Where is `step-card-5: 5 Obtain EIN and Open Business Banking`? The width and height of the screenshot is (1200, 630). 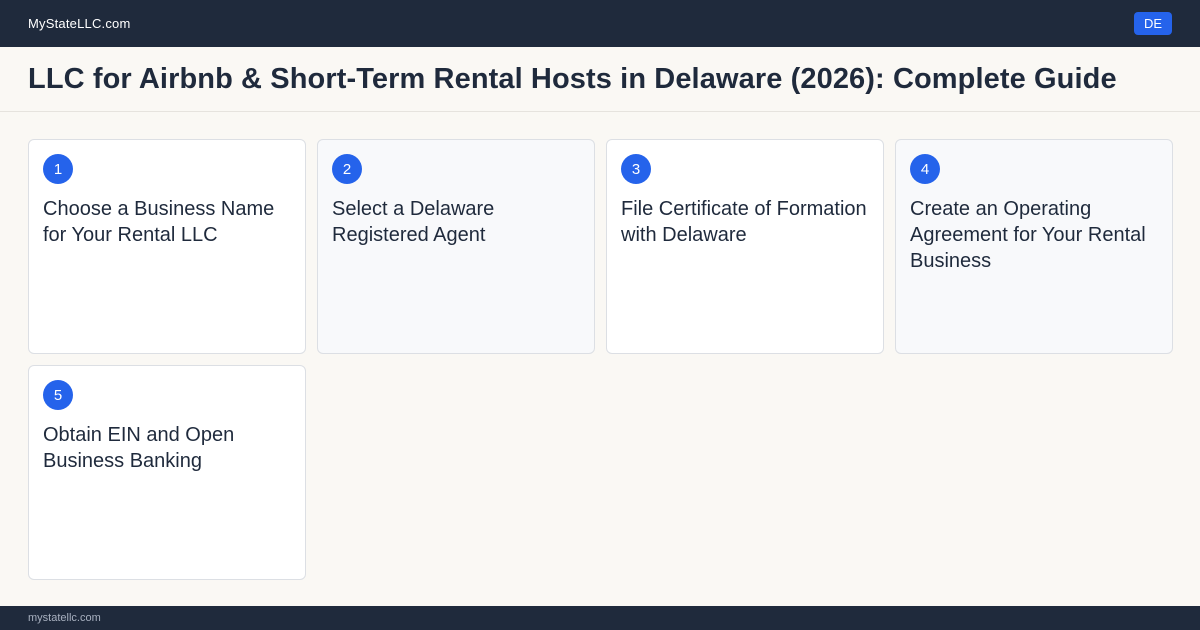 step-card-5: 5 Obtain EIN and Open Business Banking is located at coordinates (167, 472).